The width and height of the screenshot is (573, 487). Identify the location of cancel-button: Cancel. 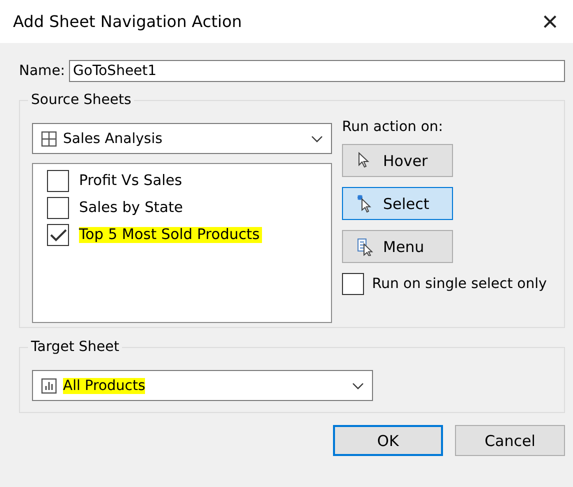
(510, 440).